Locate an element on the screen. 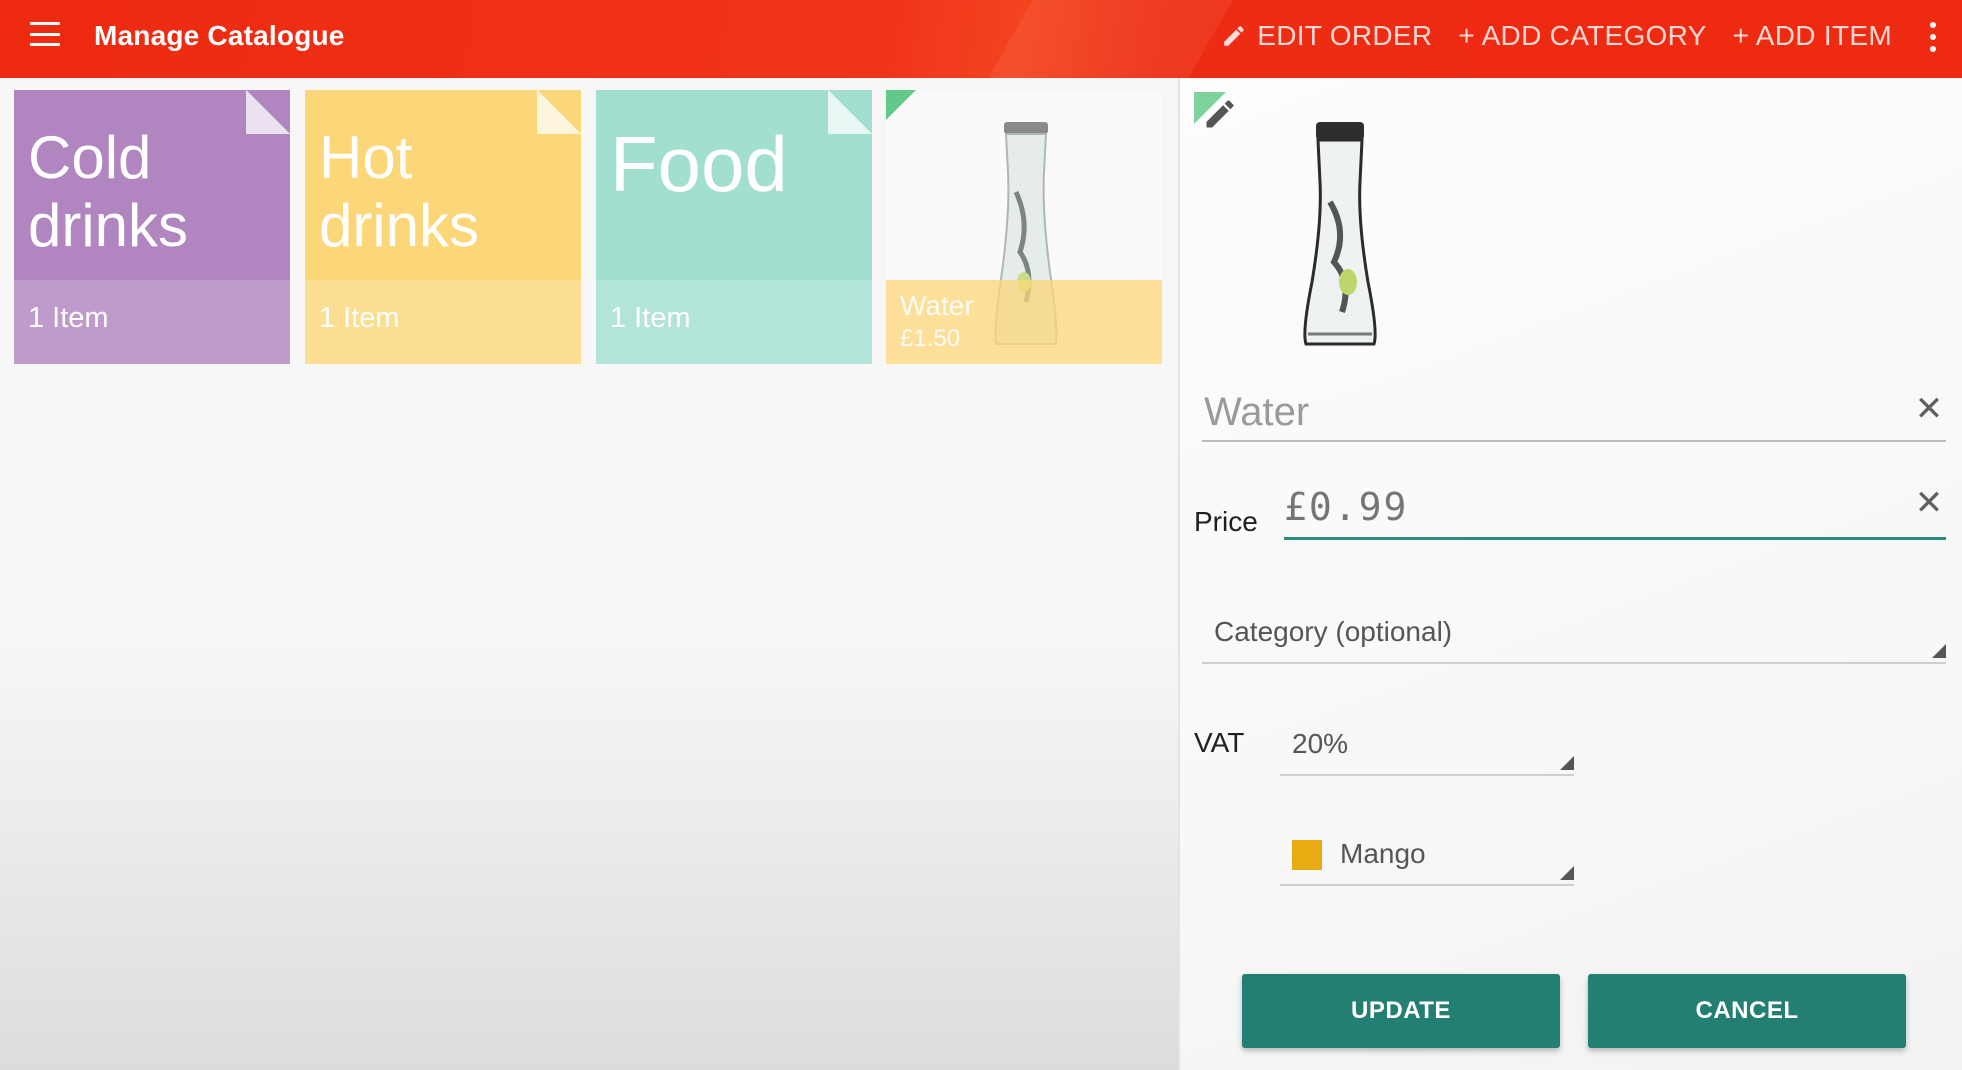  vat-value: 20% is located at coordinates (1320, 743).